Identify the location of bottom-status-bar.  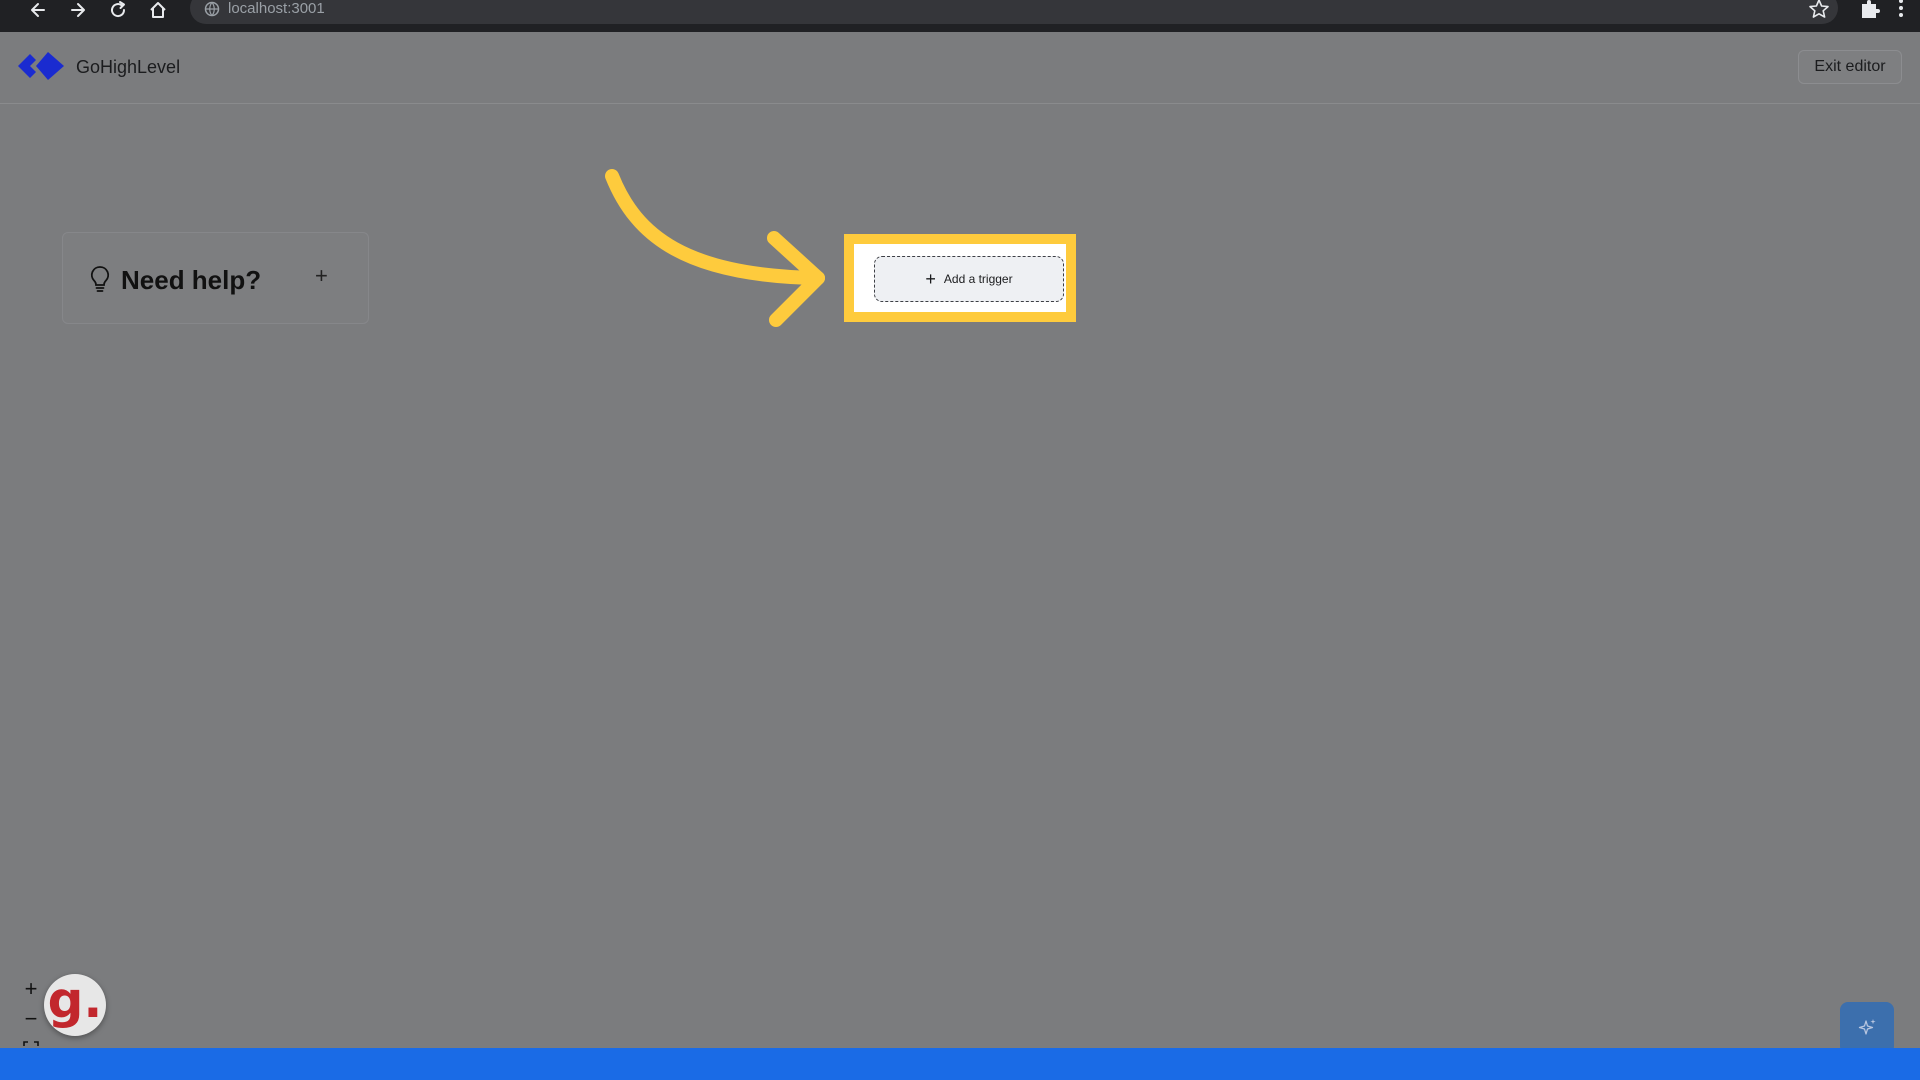
(960, 1064).